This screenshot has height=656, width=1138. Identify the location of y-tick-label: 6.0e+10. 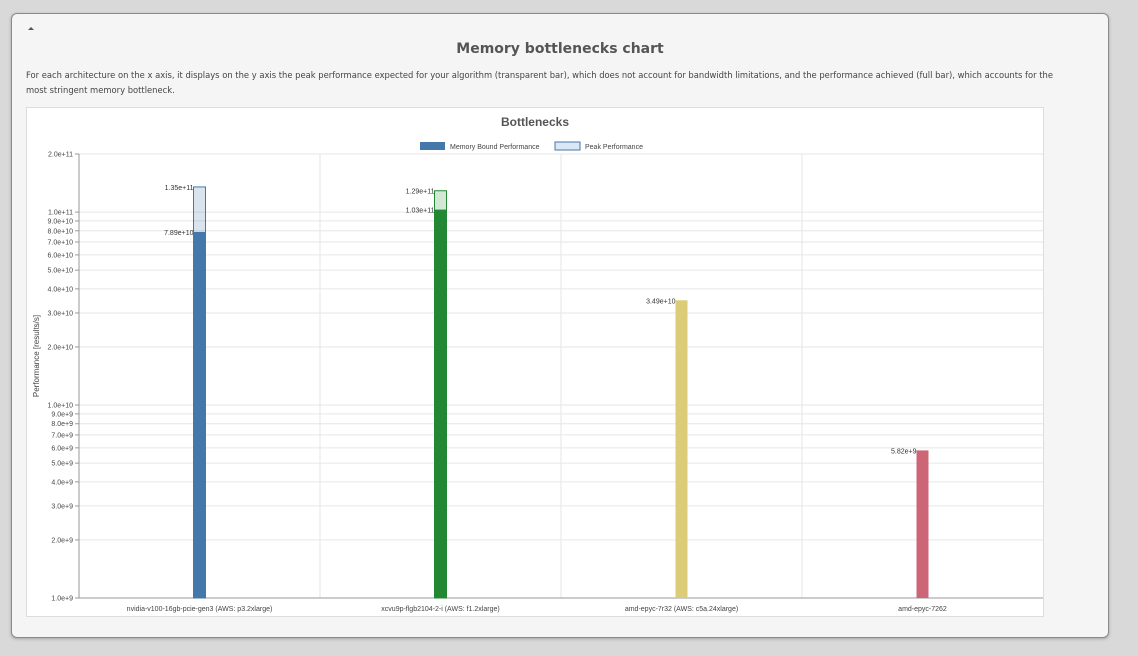
(61, 255).